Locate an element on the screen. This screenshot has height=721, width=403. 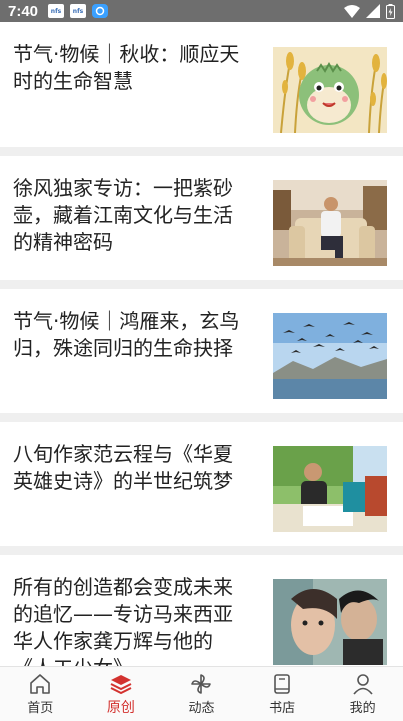
signal-icon is located at coordinates (373, 11).